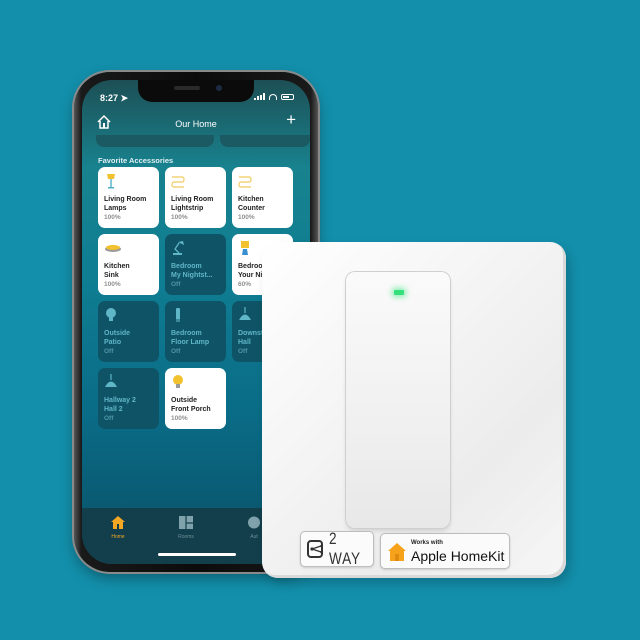 The width and height of the screenshot is (640, 640). I want to click on status-time: 8:27 ➤, so click(114, 98).